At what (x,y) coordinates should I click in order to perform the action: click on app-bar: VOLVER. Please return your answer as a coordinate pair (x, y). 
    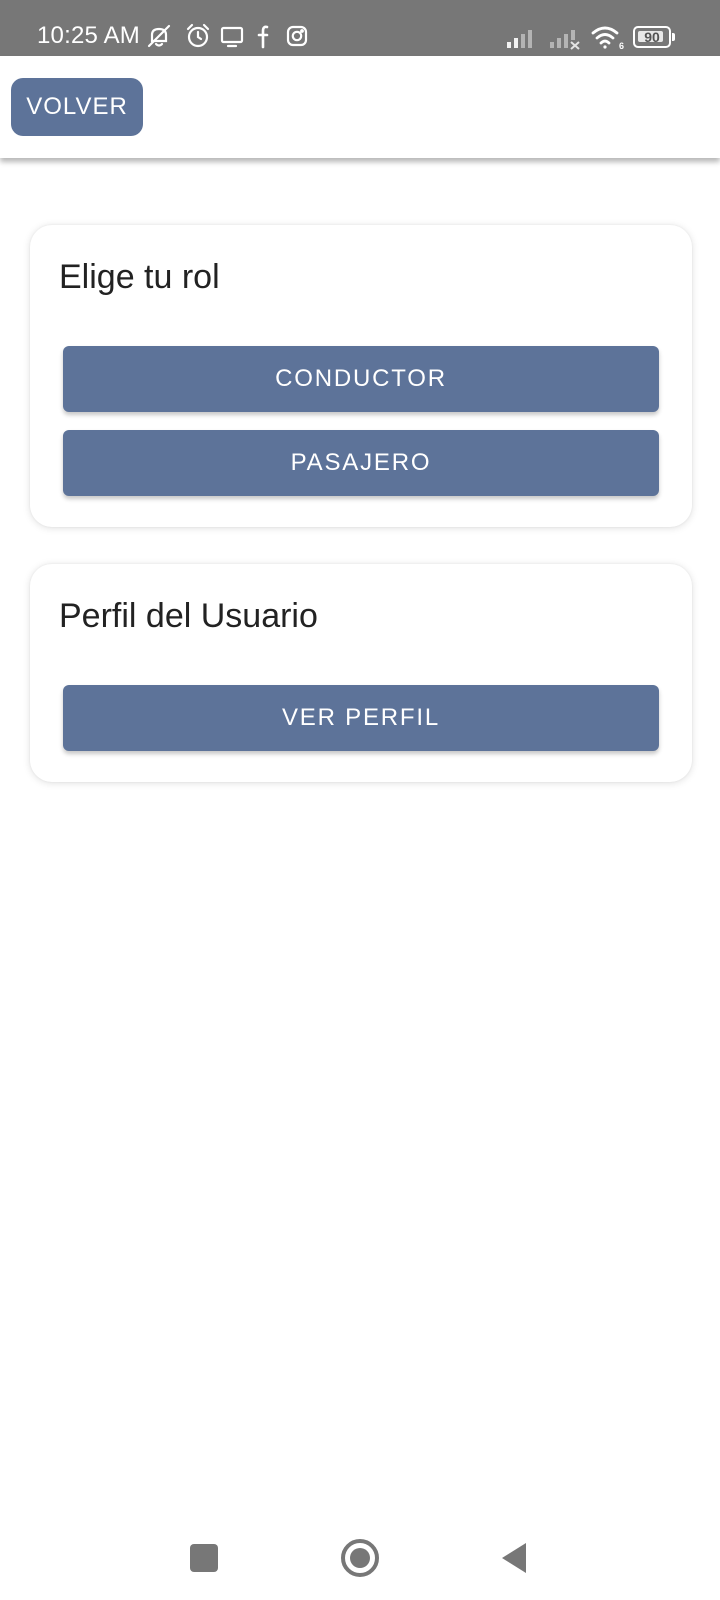
    Looking at the image, I should click on (360, 107).